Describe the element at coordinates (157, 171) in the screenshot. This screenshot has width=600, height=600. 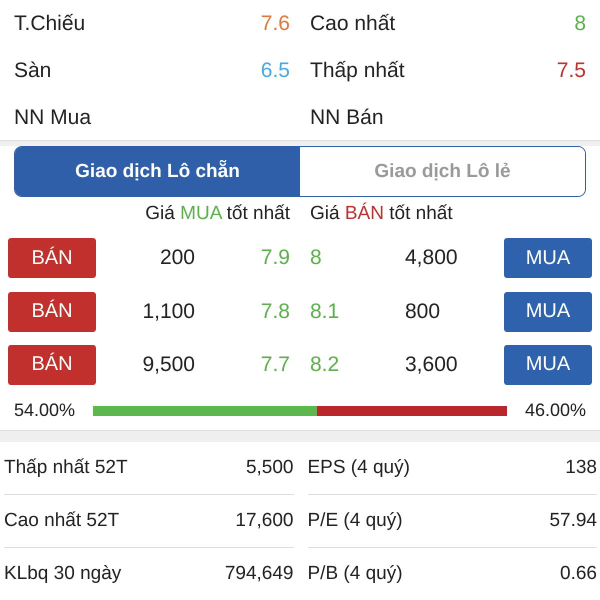
I see `tab: Giao dịch Lô chẵn` at that location.